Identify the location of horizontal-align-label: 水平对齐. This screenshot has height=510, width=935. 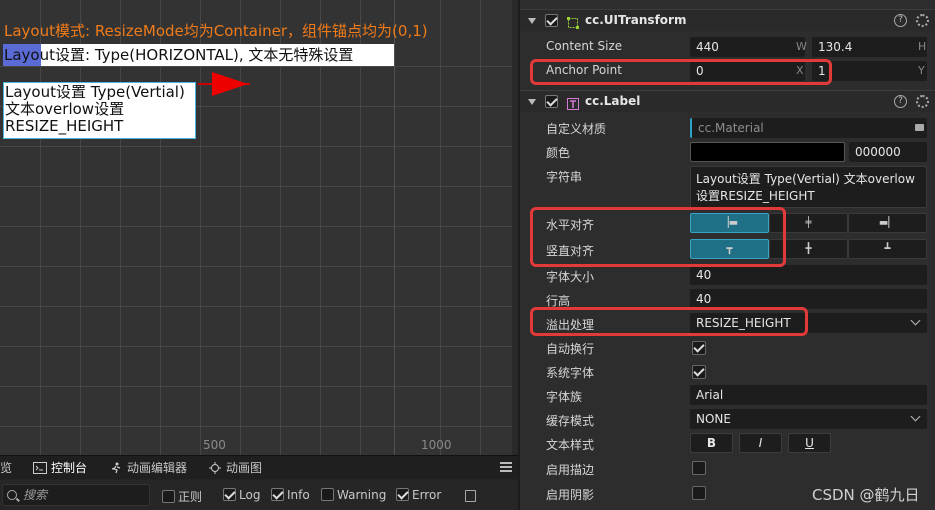
(570, 225).